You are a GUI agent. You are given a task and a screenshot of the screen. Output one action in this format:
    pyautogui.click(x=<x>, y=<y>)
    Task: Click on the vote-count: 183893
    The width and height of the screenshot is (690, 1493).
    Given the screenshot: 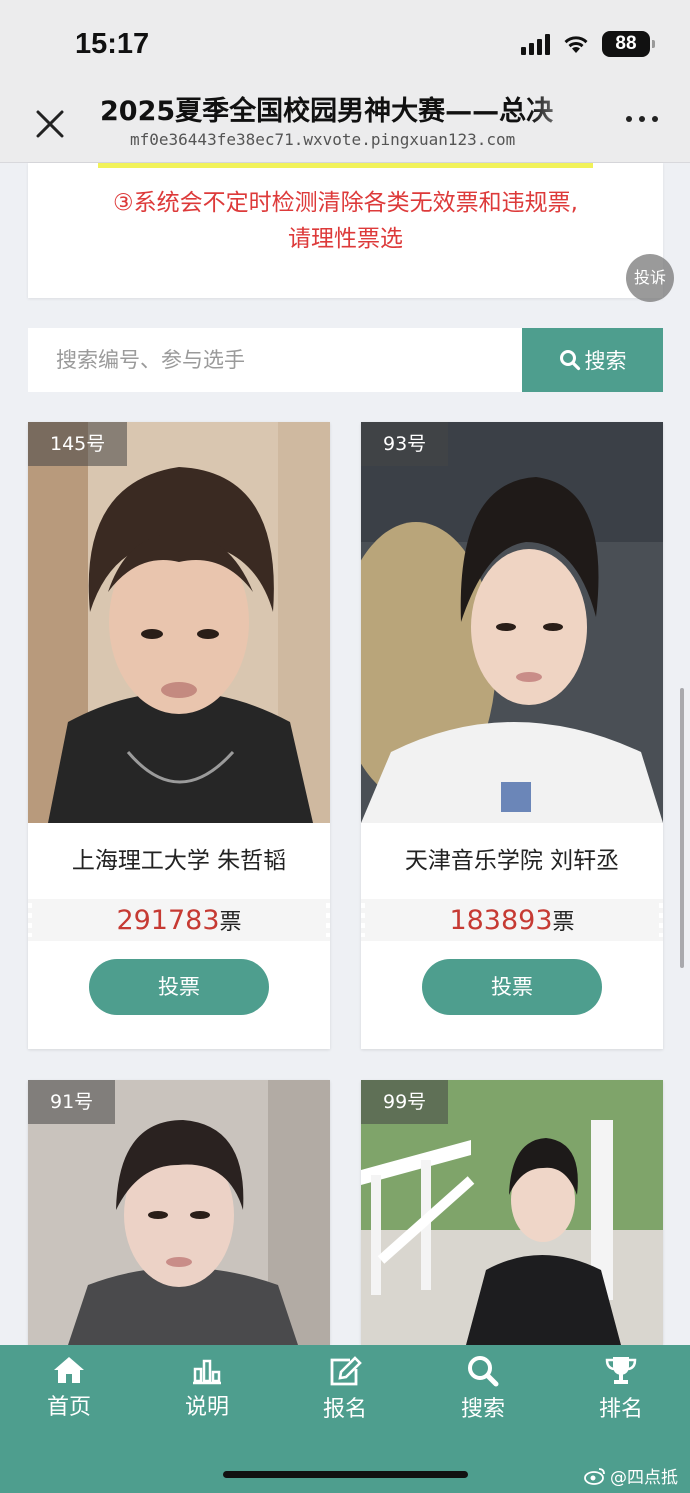 What is the action you would take?
    pyautogui.click(x=501, y=920)
    